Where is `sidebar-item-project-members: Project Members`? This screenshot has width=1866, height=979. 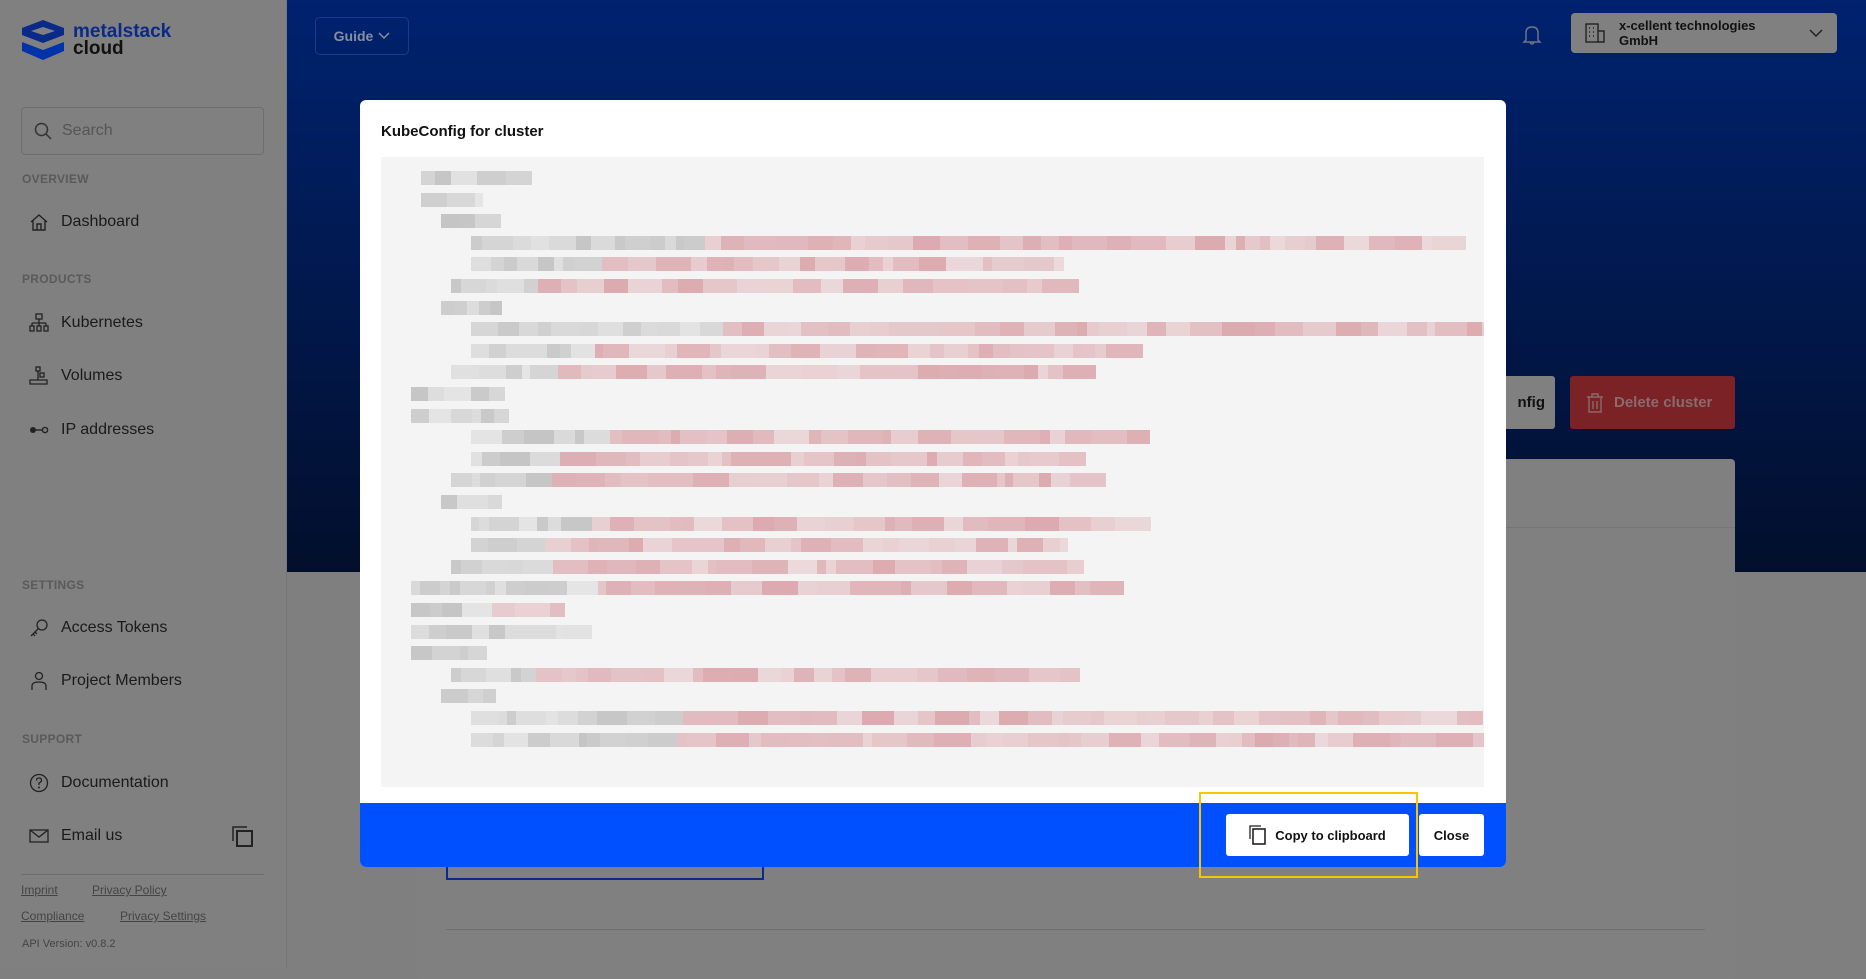 sidebar-item-project-members: Project Members is located at coordinates (105, 681).